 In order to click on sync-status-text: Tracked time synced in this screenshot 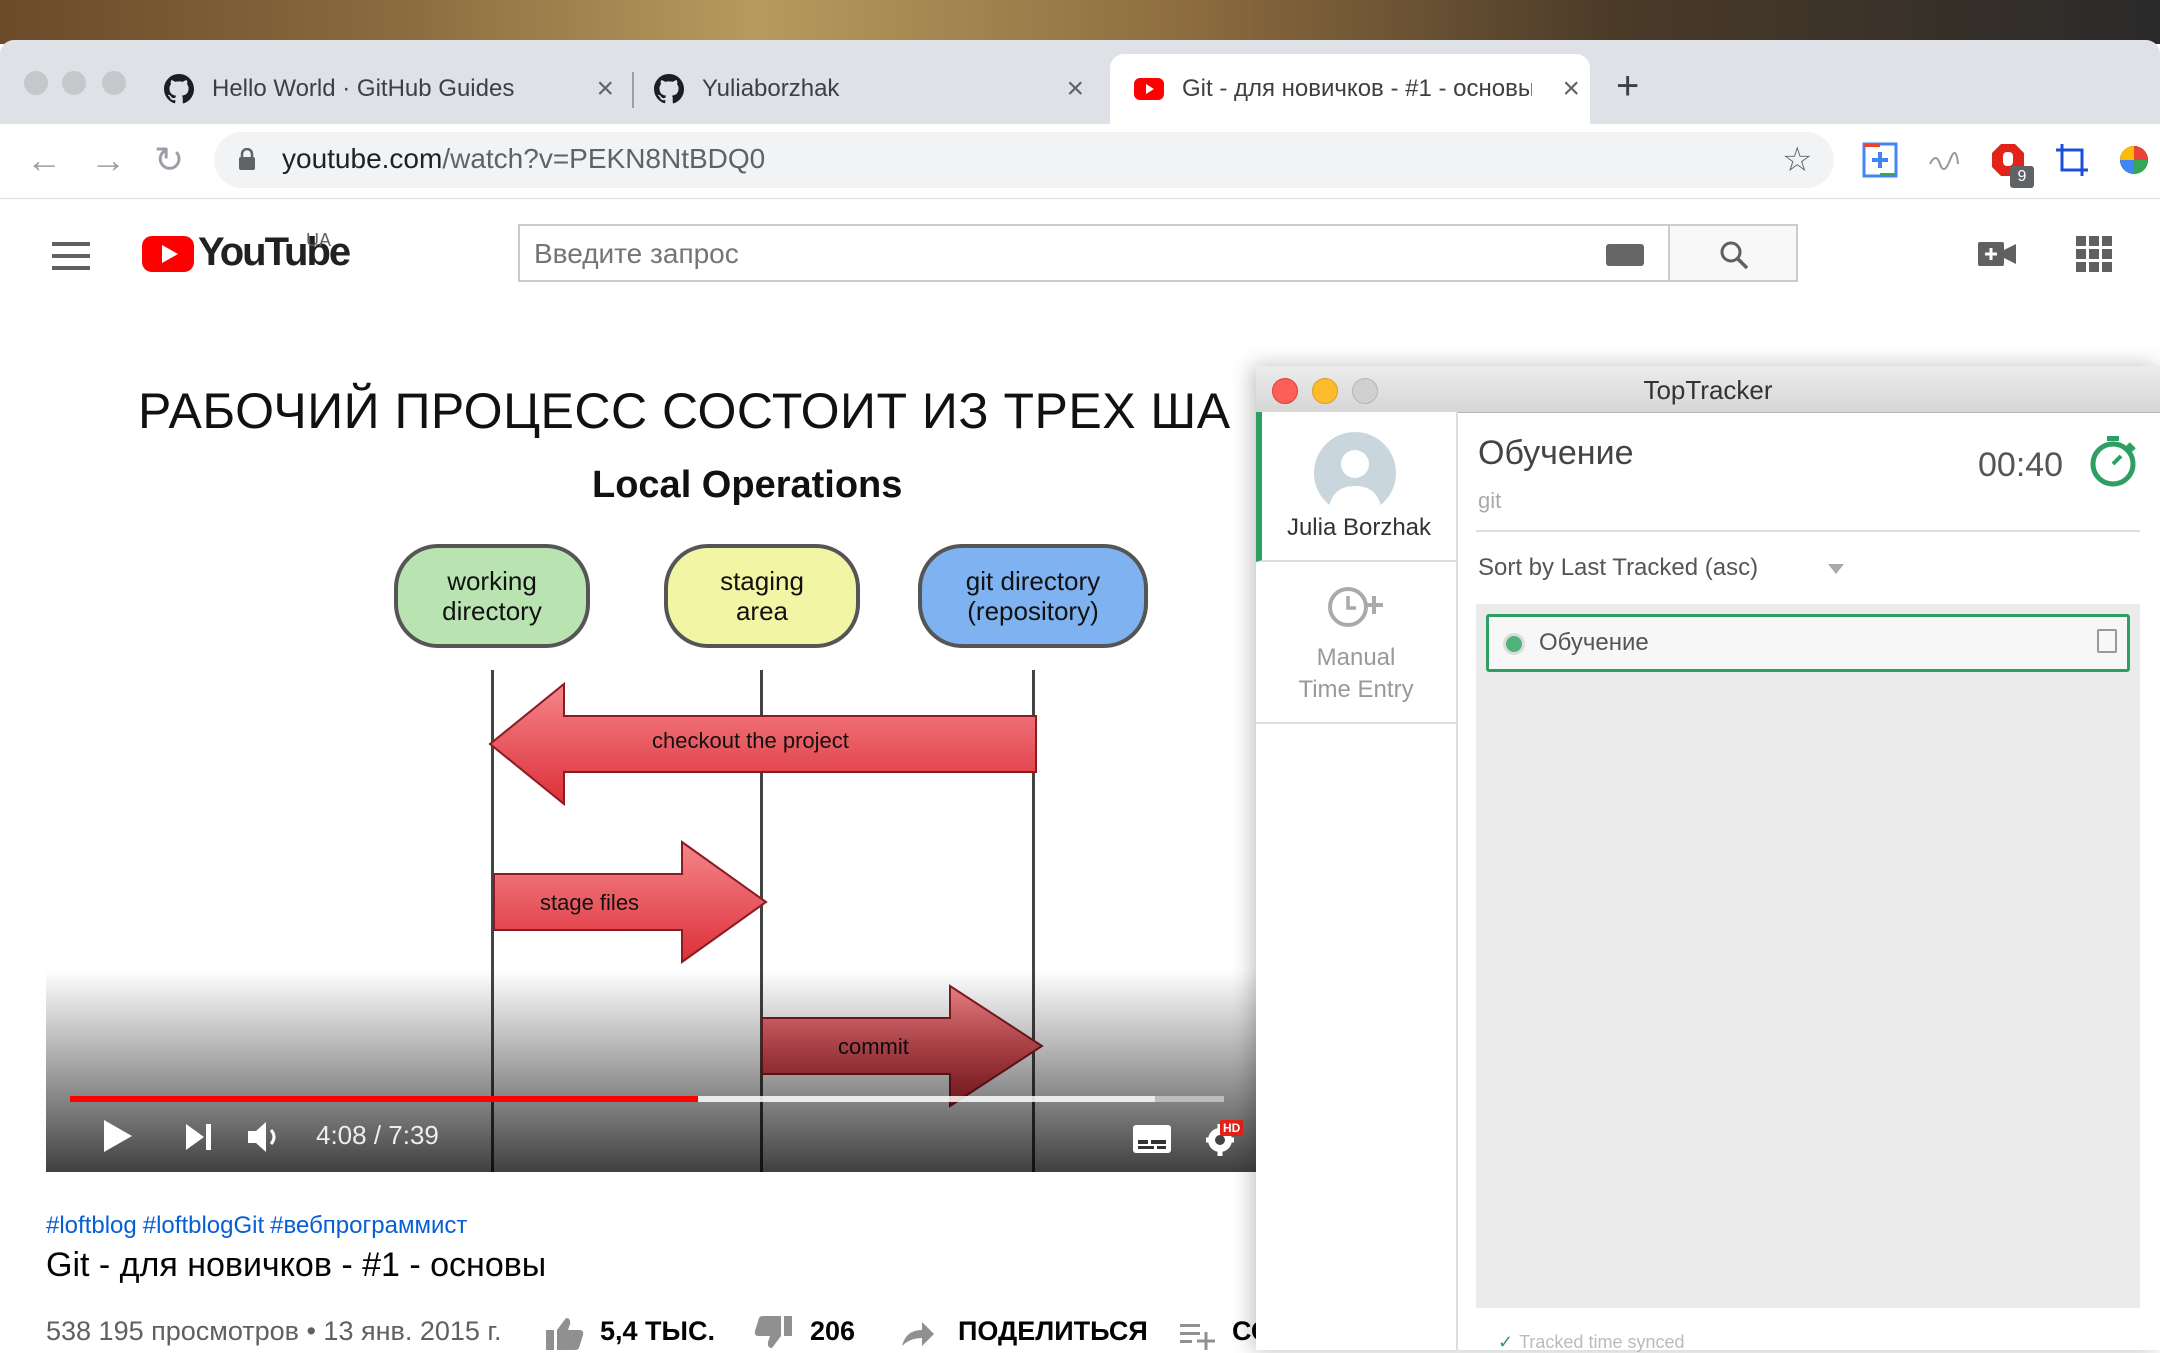, I will do `click(1602, 1342)`.